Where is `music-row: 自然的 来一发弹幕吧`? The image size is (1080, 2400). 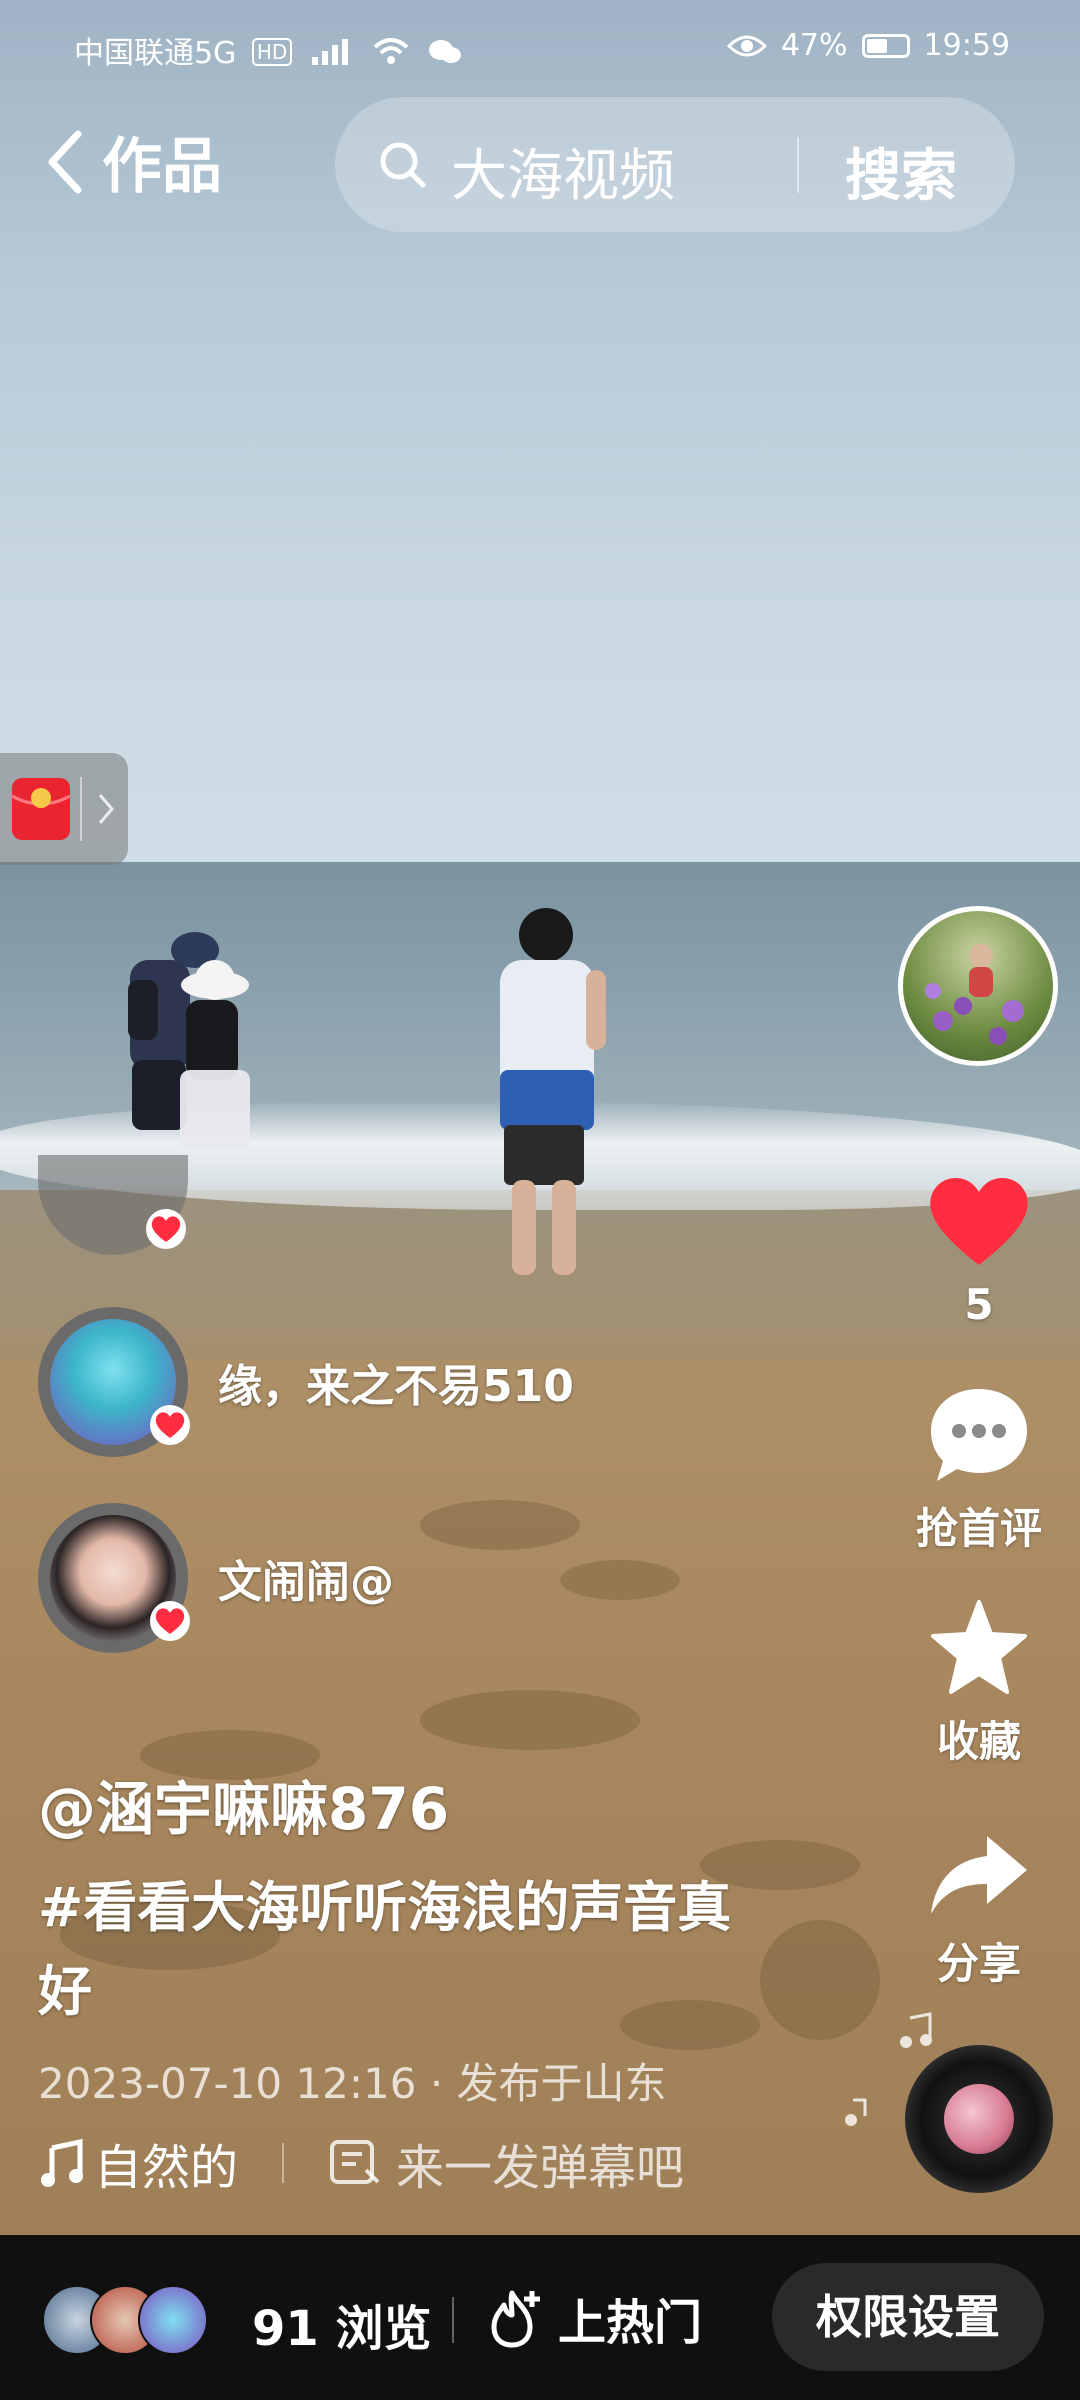 music-row: 自然的 来一发弹幕吧 is located at coordinates (361, 2163).